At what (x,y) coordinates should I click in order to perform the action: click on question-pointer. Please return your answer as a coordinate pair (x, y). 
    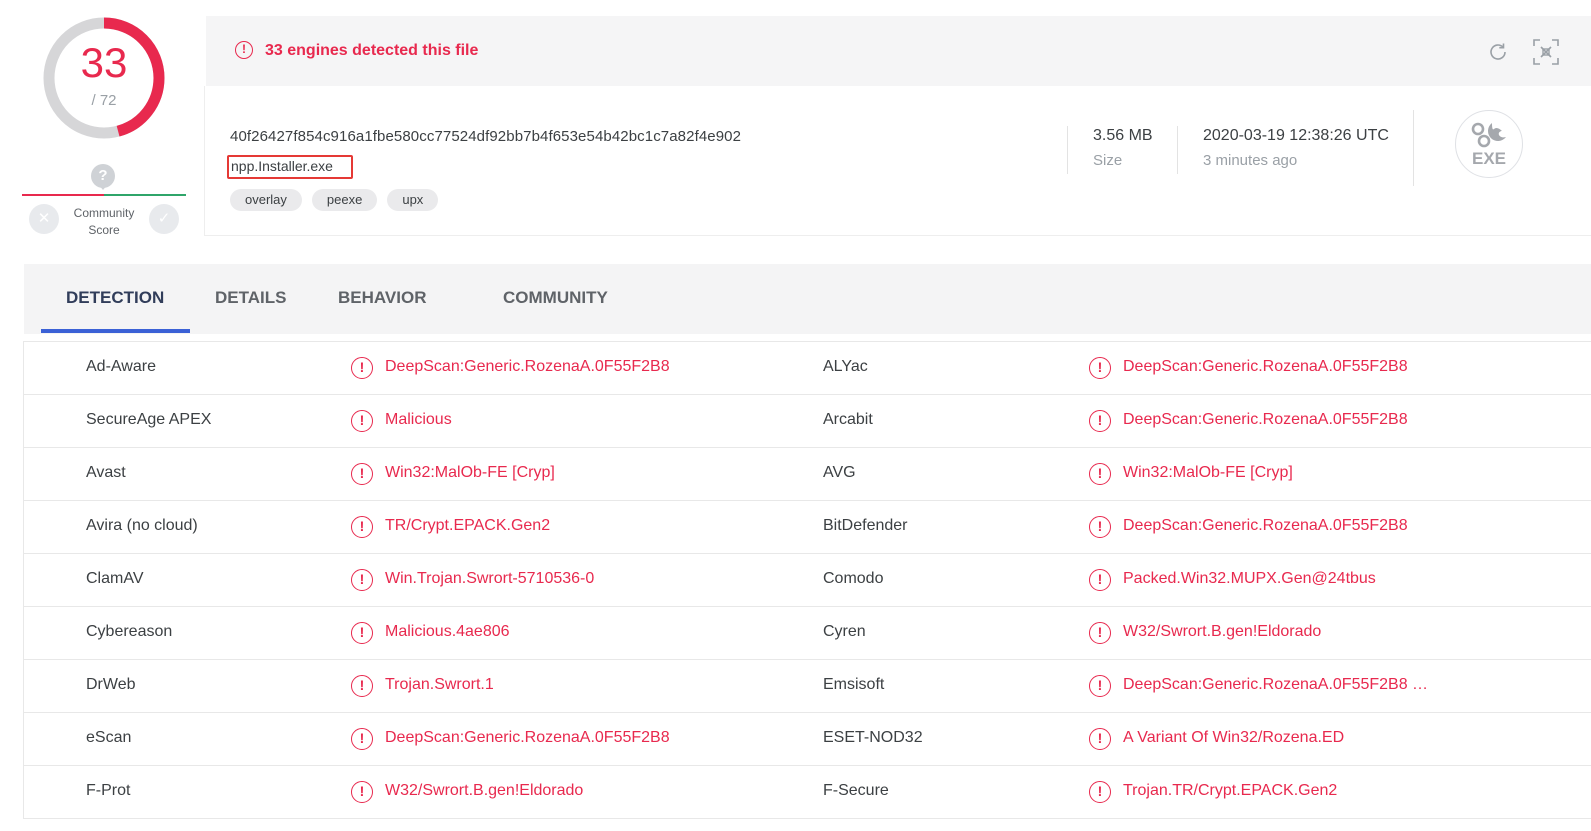
    Looking at the image, I should click on (103, 187).